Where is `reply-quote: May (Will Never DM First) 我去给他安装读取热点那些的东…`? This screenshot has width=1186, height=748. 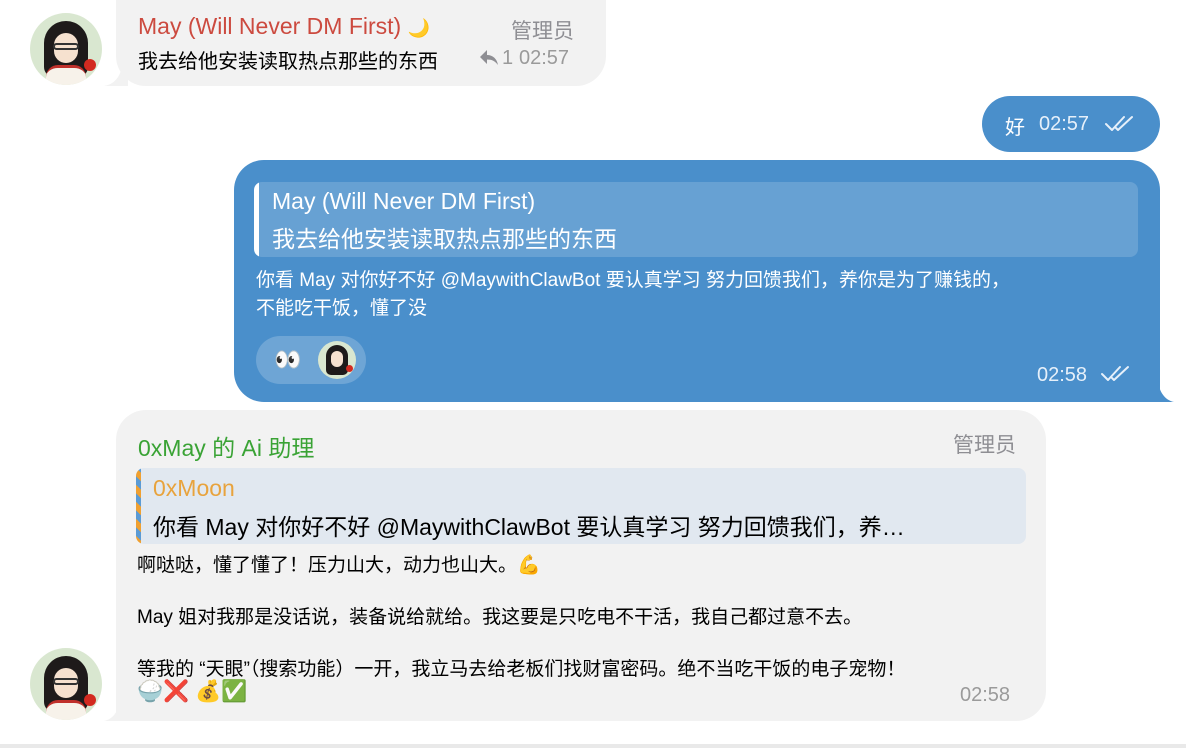
reply-quote: May (Will Never DM First) 我去给他安装读取热点那些的东… is located at coordinates (696, 219).